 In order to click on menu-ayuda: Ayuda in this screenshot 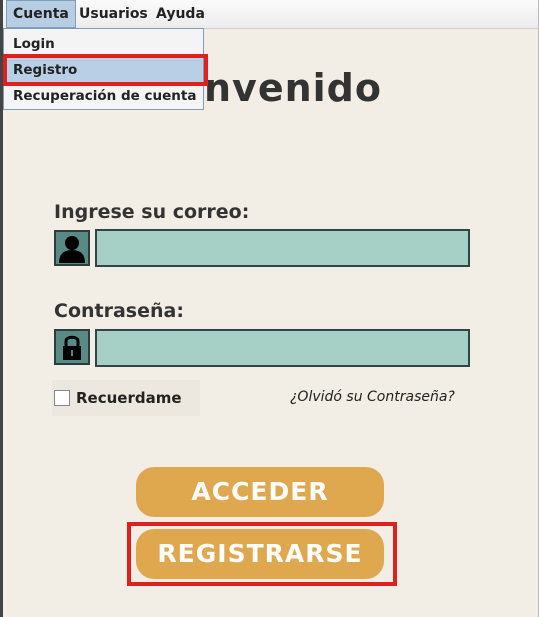, I will do `click(180, 14)`.